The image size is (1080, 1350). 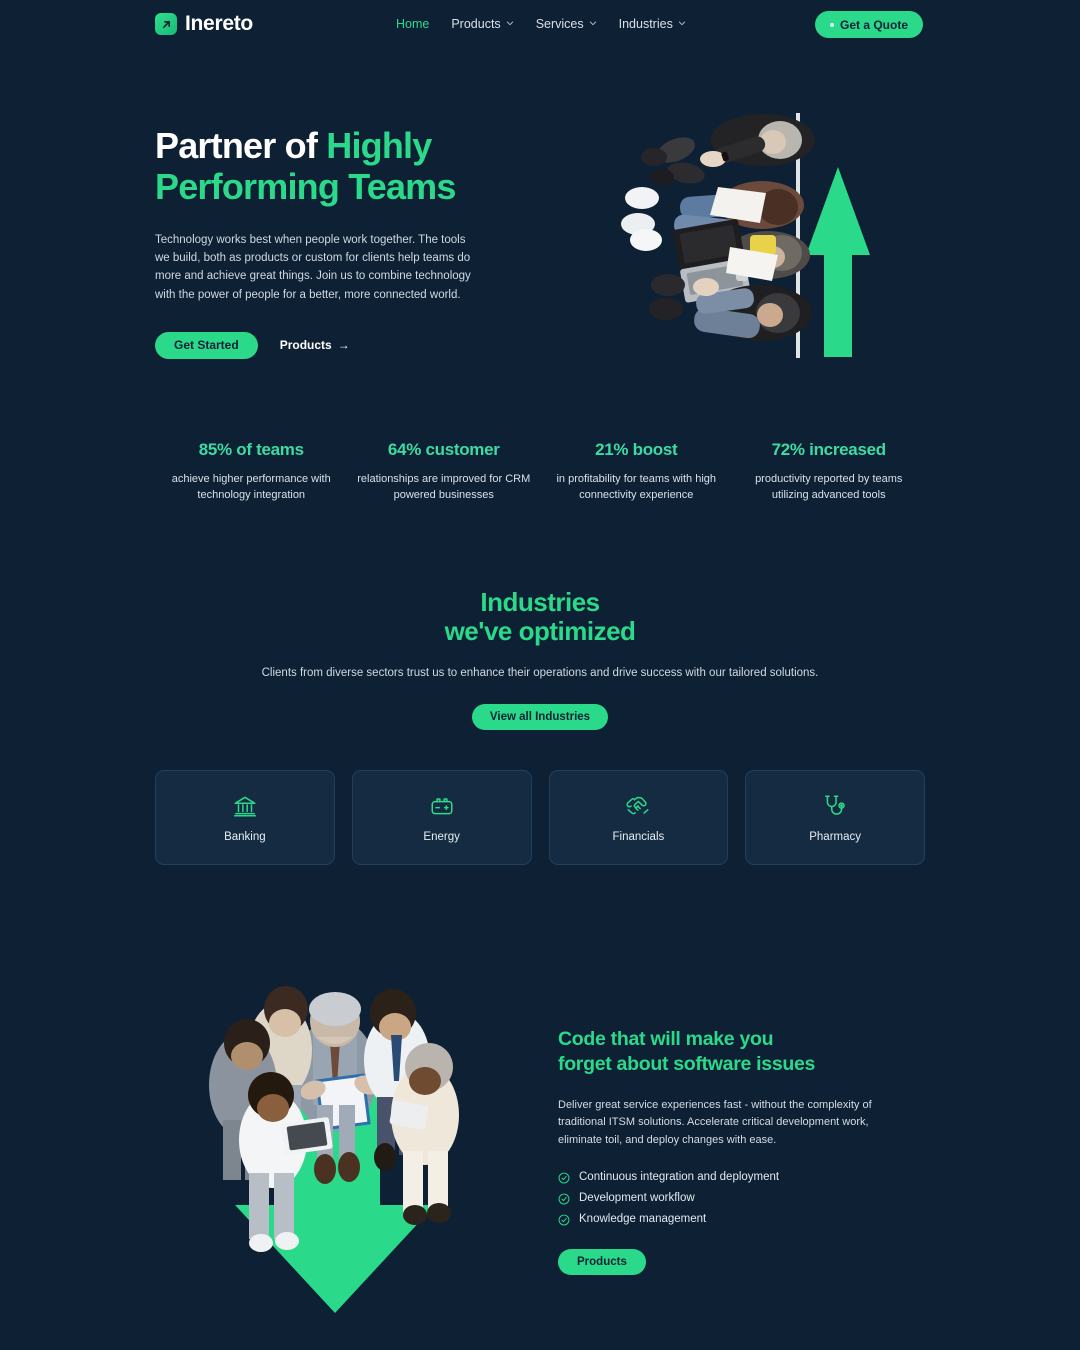 I want to click on feature-label: Development workflow, so click(x=637, y=1198).